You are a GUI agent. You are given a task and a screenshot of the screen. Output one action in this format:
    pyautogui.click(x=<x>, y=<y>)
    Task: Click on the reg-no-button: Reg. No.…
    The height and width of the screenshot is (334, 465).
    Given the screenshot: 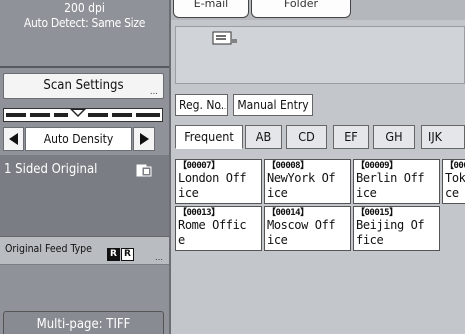 What is the action you would take?
    pyautogui.click(x=202, y=105)
    